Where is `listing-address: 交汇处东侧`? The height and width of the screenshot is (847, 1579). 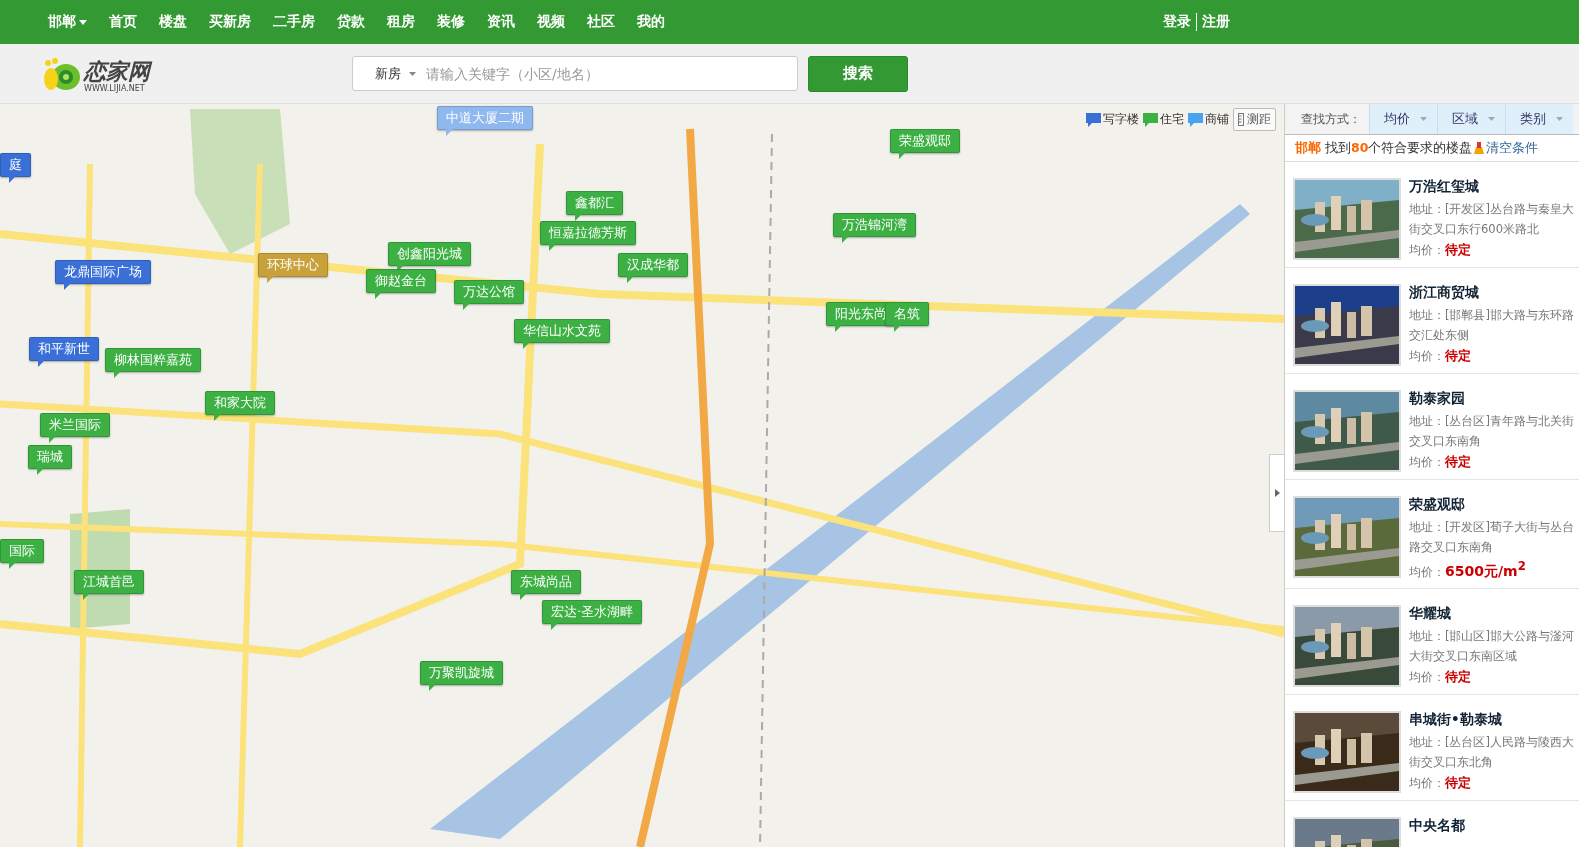
listing-address: 交汇处东侧 is located at coordinates (1439, 335).